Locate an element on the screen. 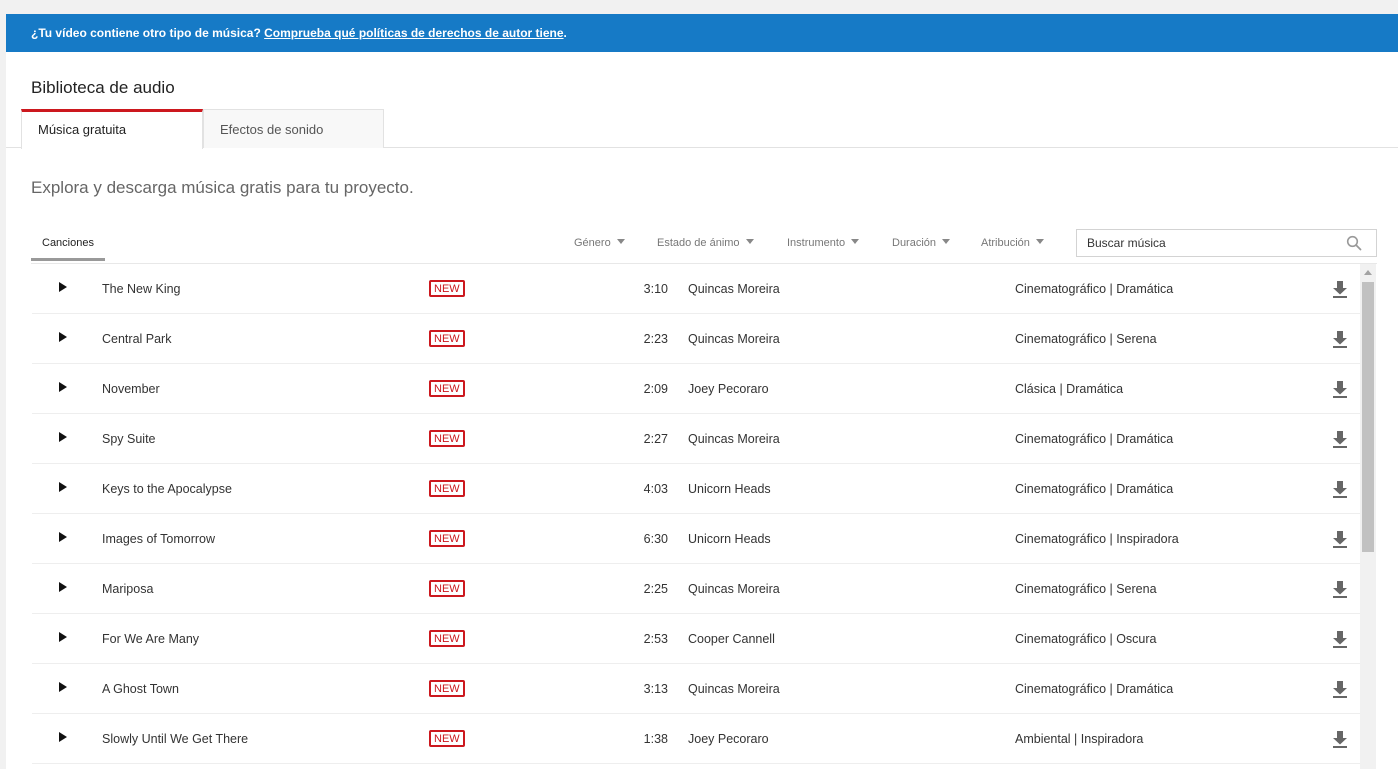 This screenshot has height=769, width=1398. scrollbar is located at coordinates (1368, 516).